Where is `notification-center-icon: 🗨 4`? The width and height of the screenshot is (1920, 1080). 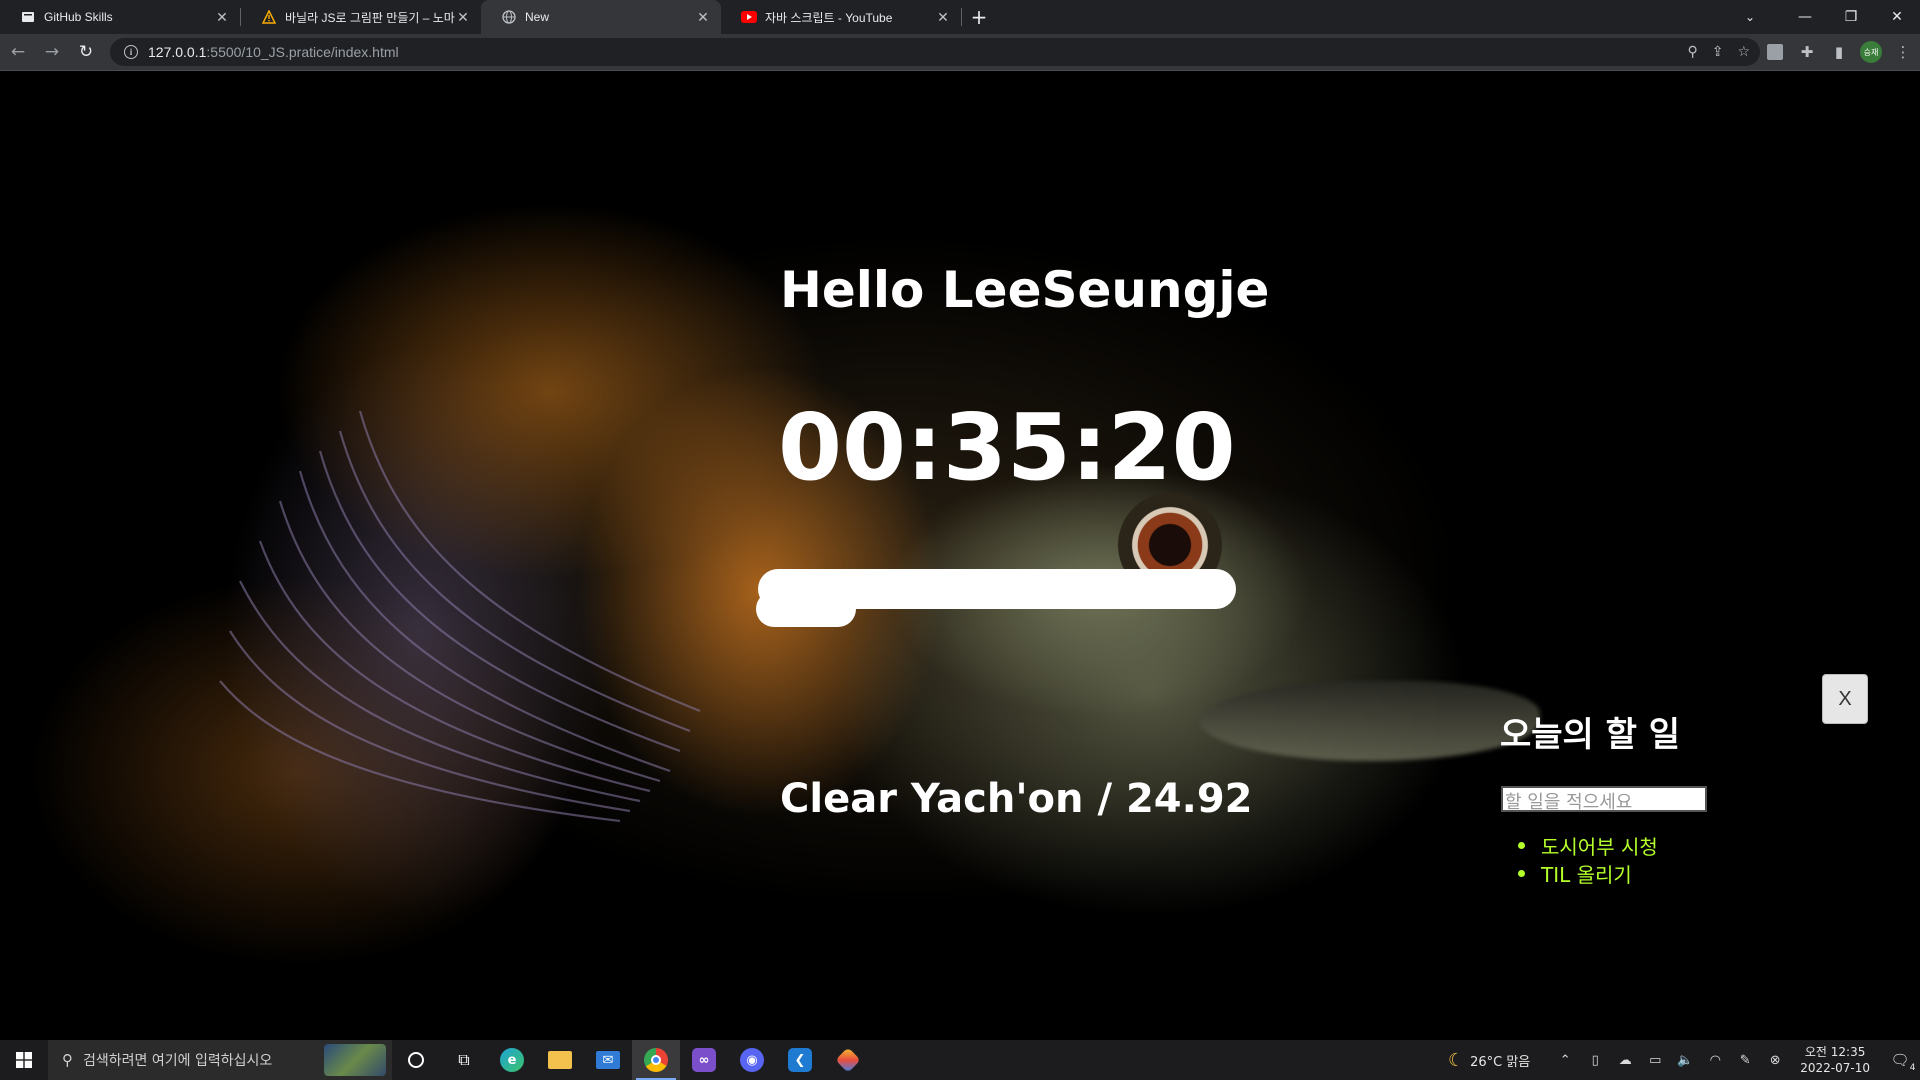
notification-center-icon: 🗨 4 is located at coordinates (1900, 1060).